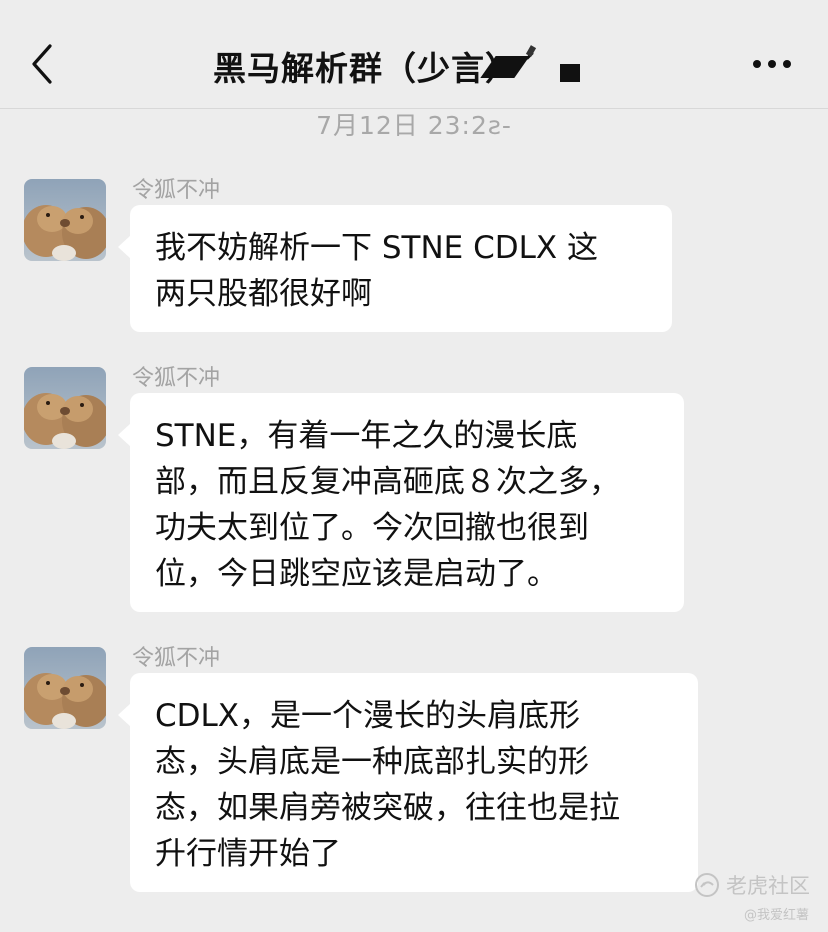  Describe the element at coordinates (707, 885) in the screenshot. I see `tiger-community-logo-icon` at that location.